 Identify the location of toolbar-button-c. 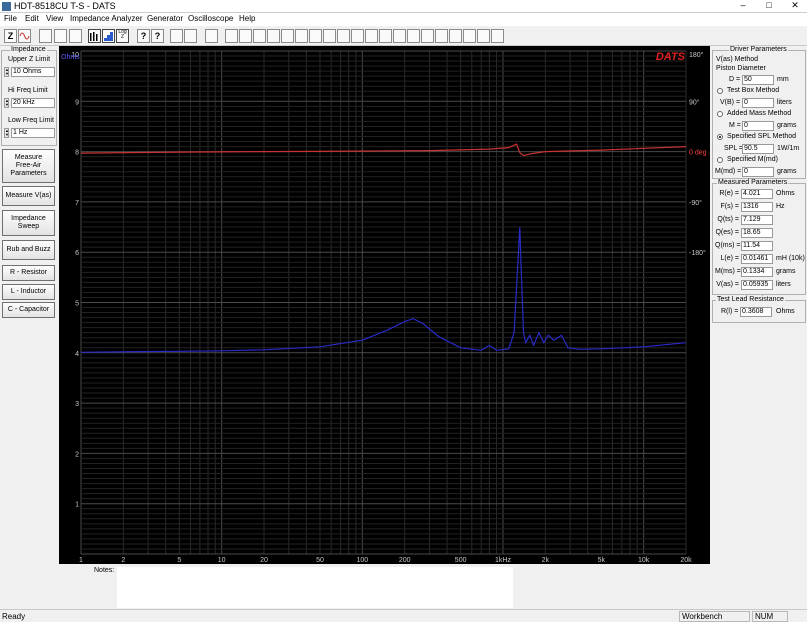
(211, 36).